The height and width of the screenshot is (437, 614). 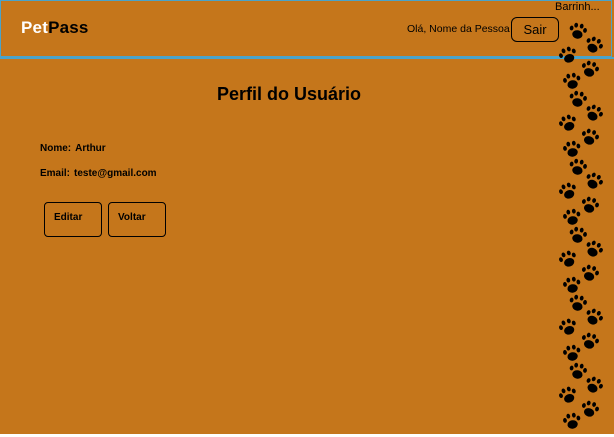 What do you see at coordinates (68, 27) in the screenshot?
I see `logo-pass: Pass` at bounding box center [68, 27].